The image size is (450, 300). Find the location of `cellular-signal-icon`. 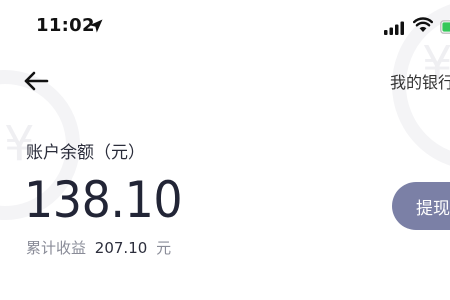

cellular-signal-icon is located at coordinates (395, 27).